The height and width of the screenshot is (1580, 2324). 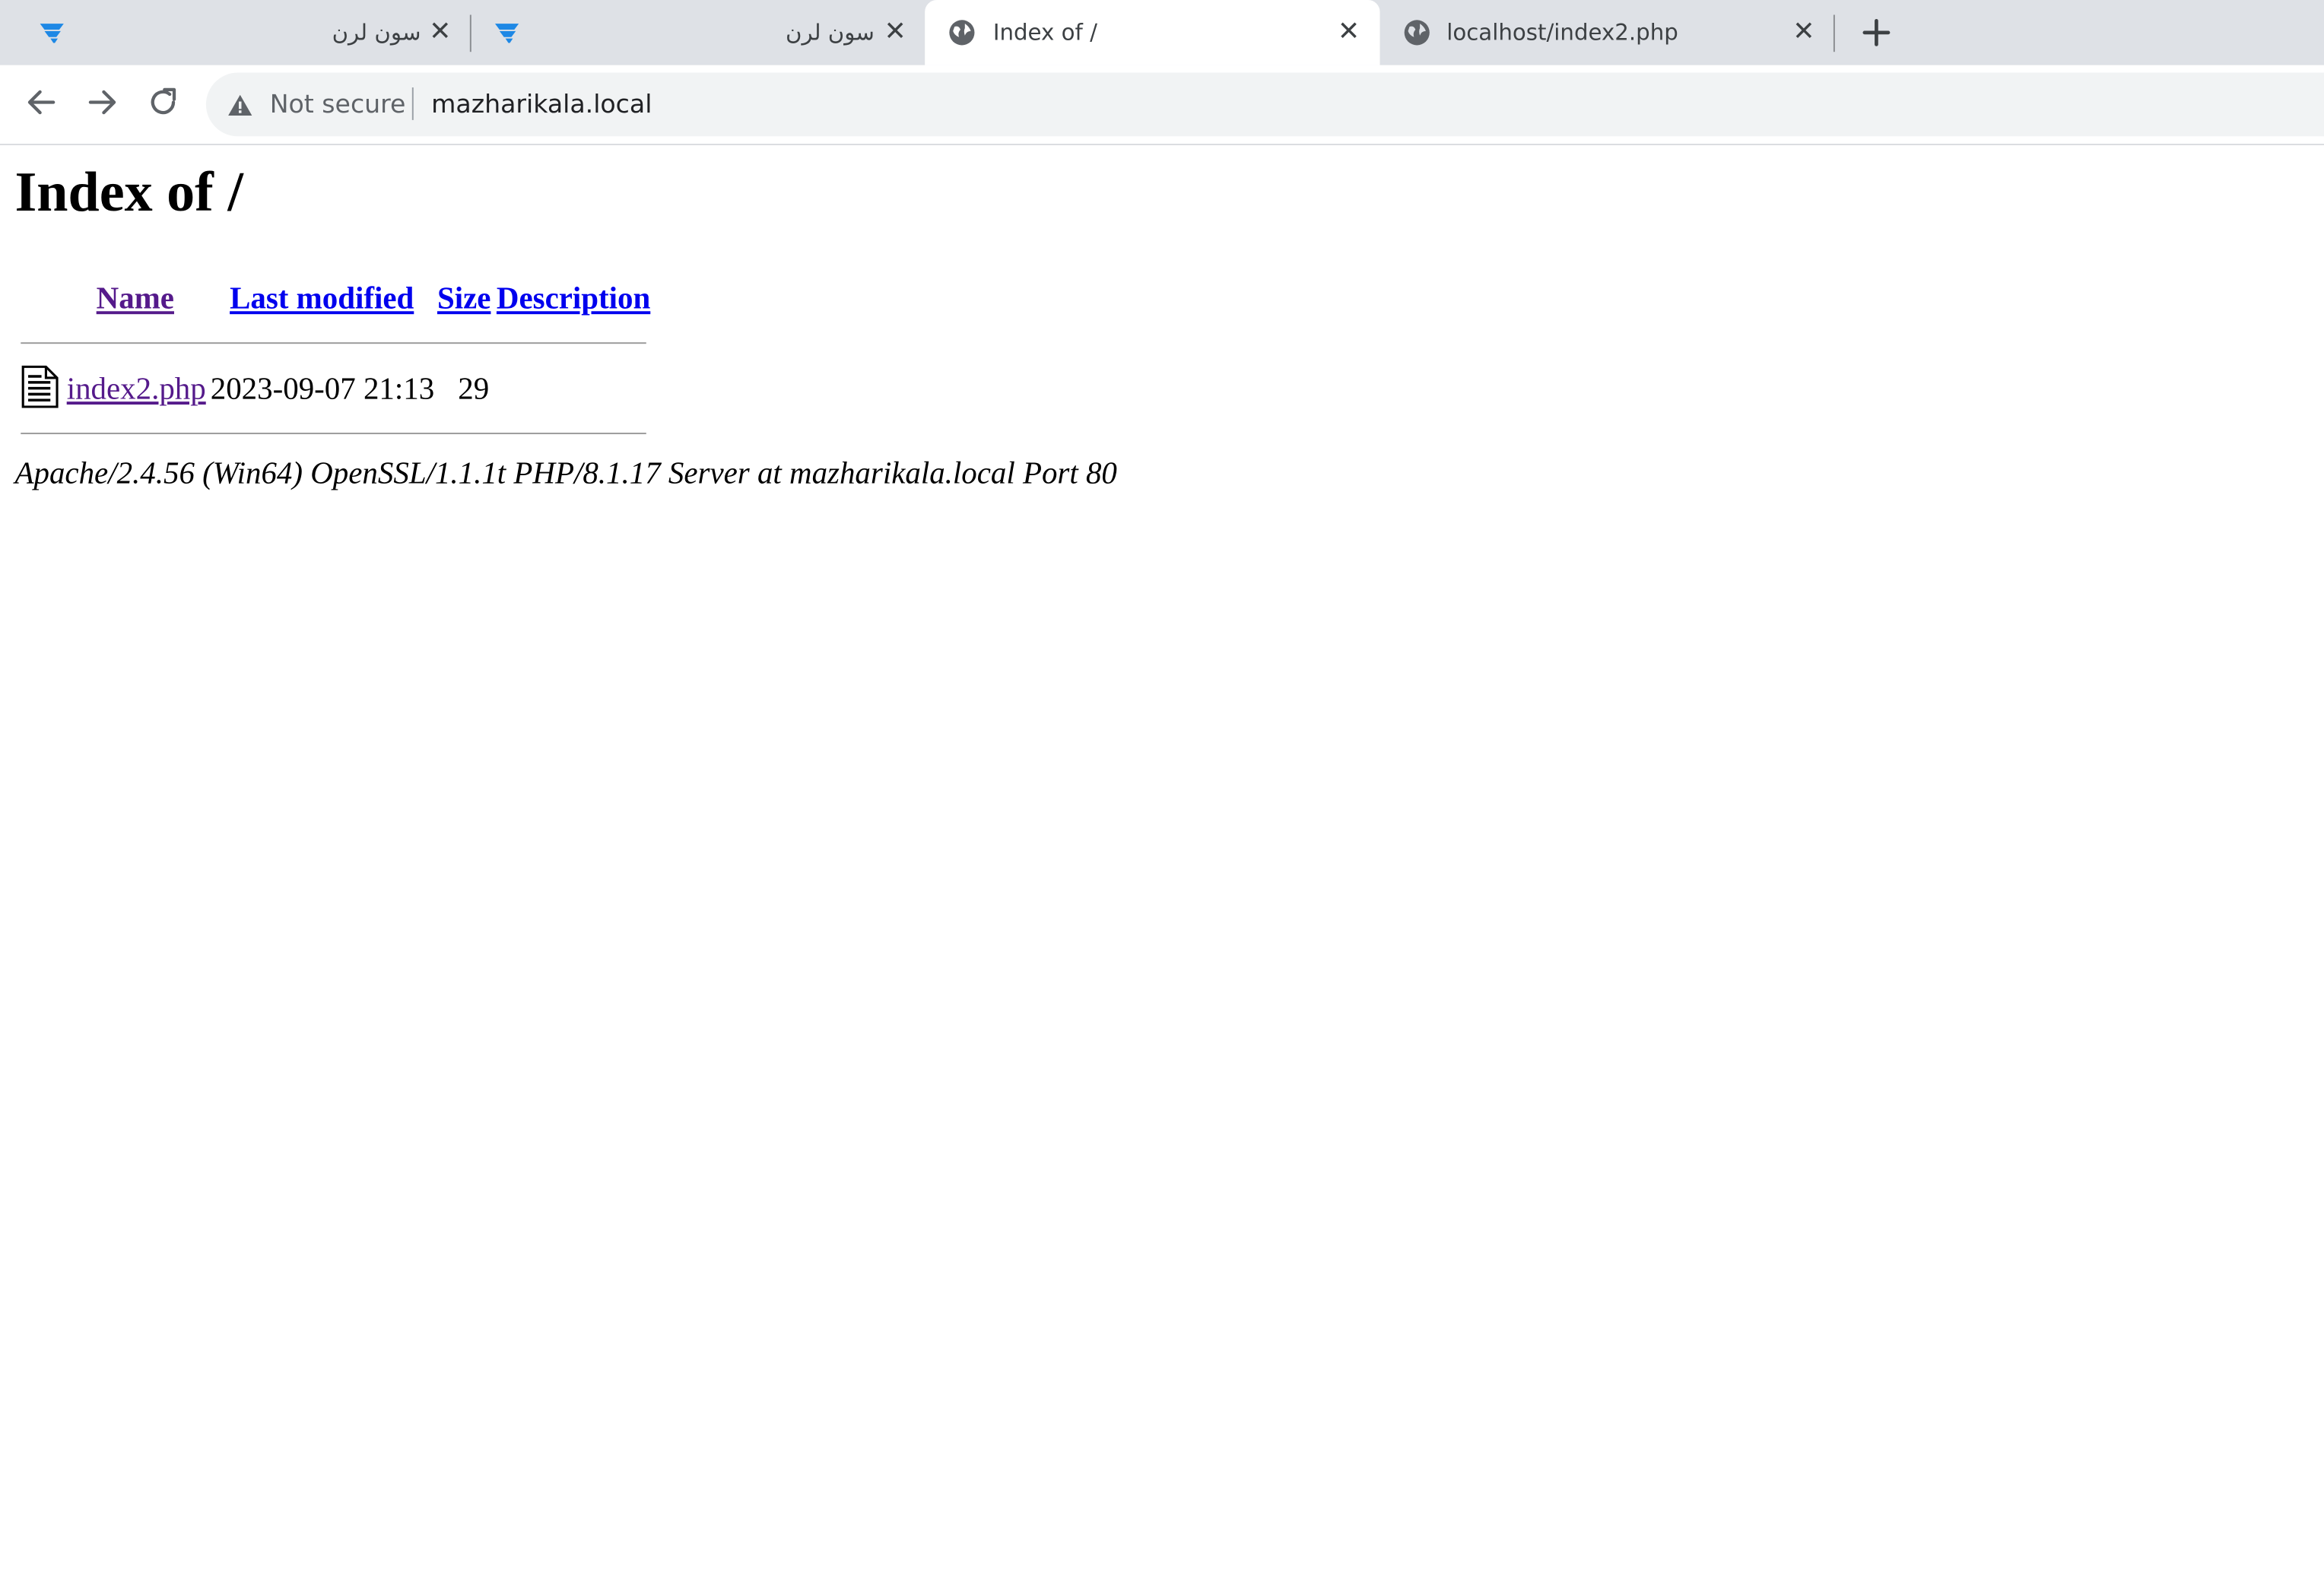 What do you see at coordinates (338, 105) in the screenshot?
I see `security-status-label: Not secure` at bounding box center [338, 105].